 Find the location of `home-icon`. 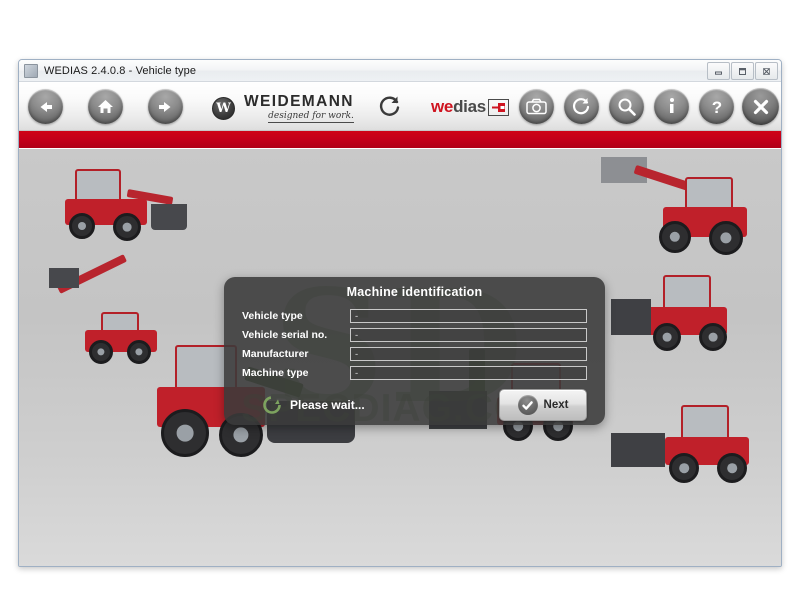

home-icon is located at coordinates (105, 106).